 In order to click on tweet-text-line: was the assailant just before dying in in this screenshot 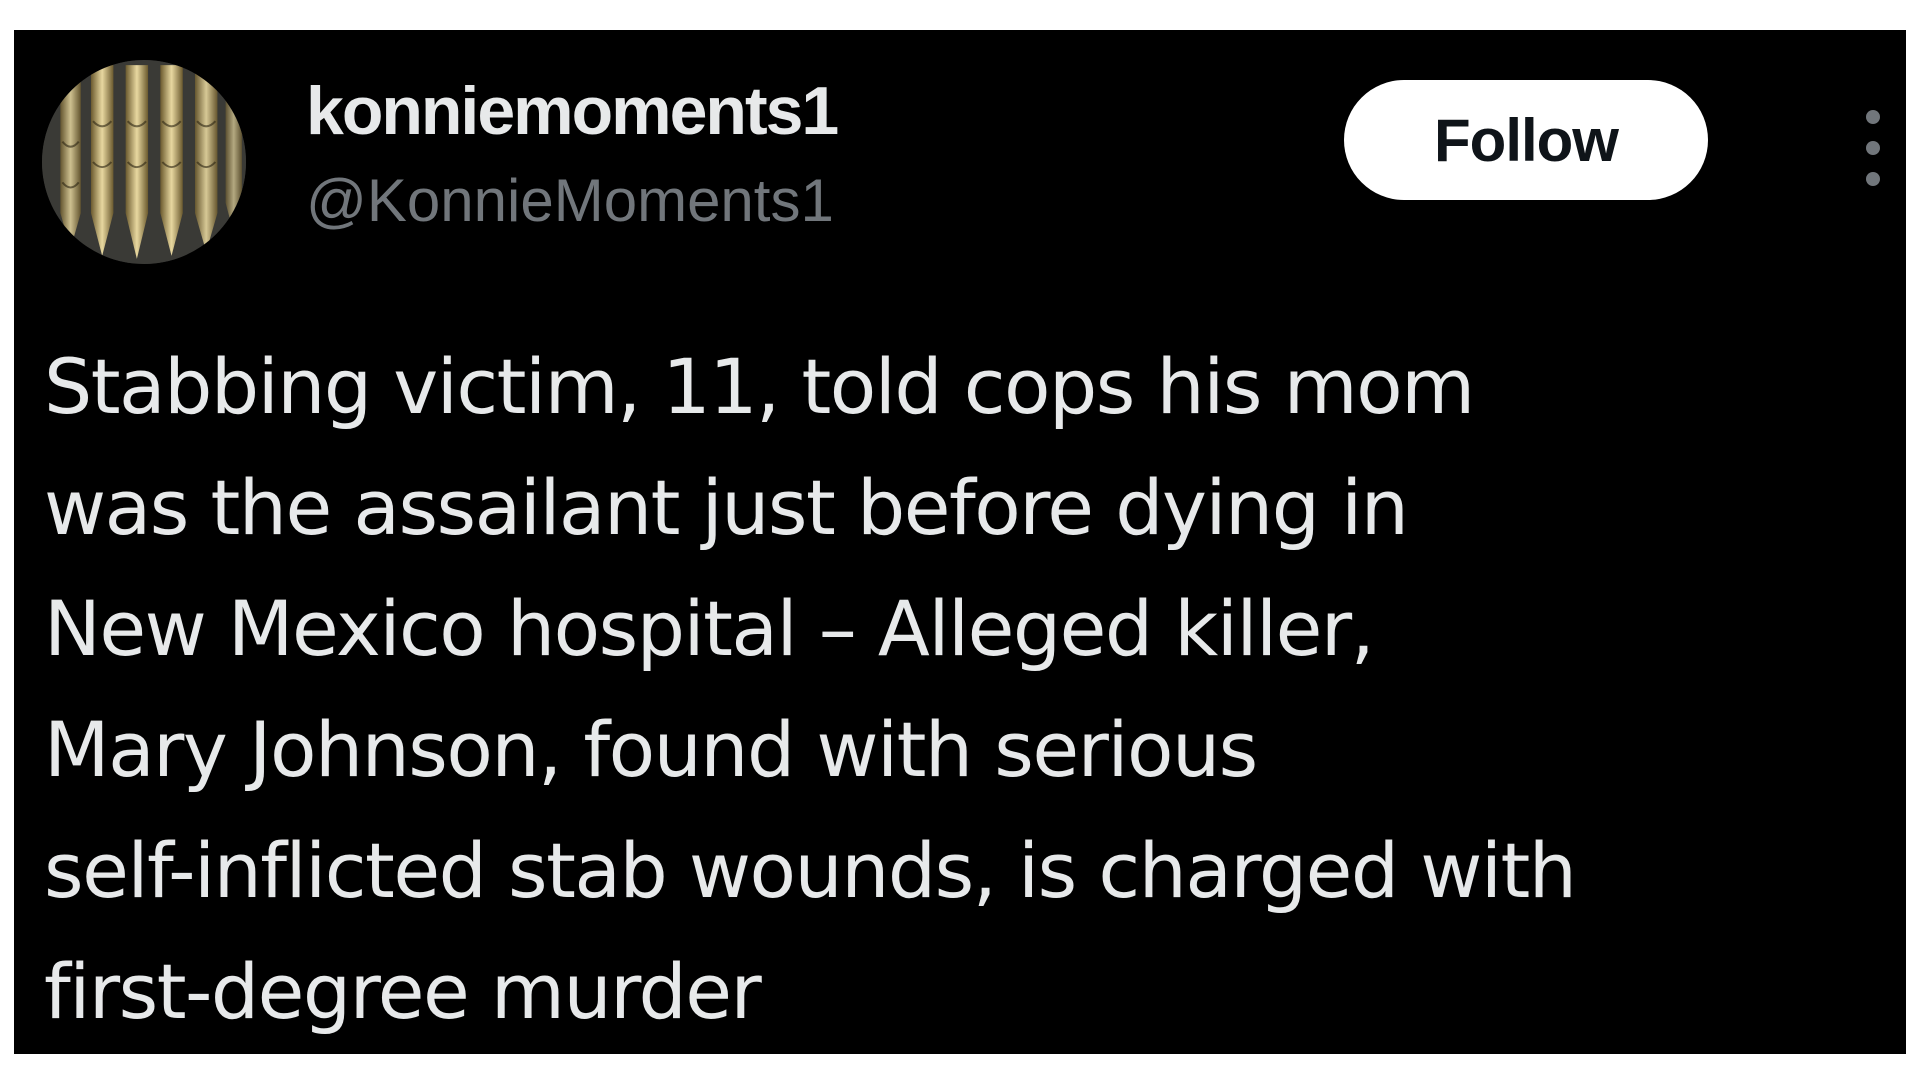, I will do `click(726, 507)`.